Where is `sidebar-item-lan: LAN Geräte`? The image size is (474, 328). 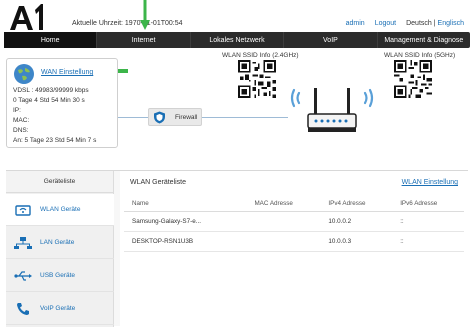 sidebar-item-lan: LAN Geräte is located at coordinates (60, 243).